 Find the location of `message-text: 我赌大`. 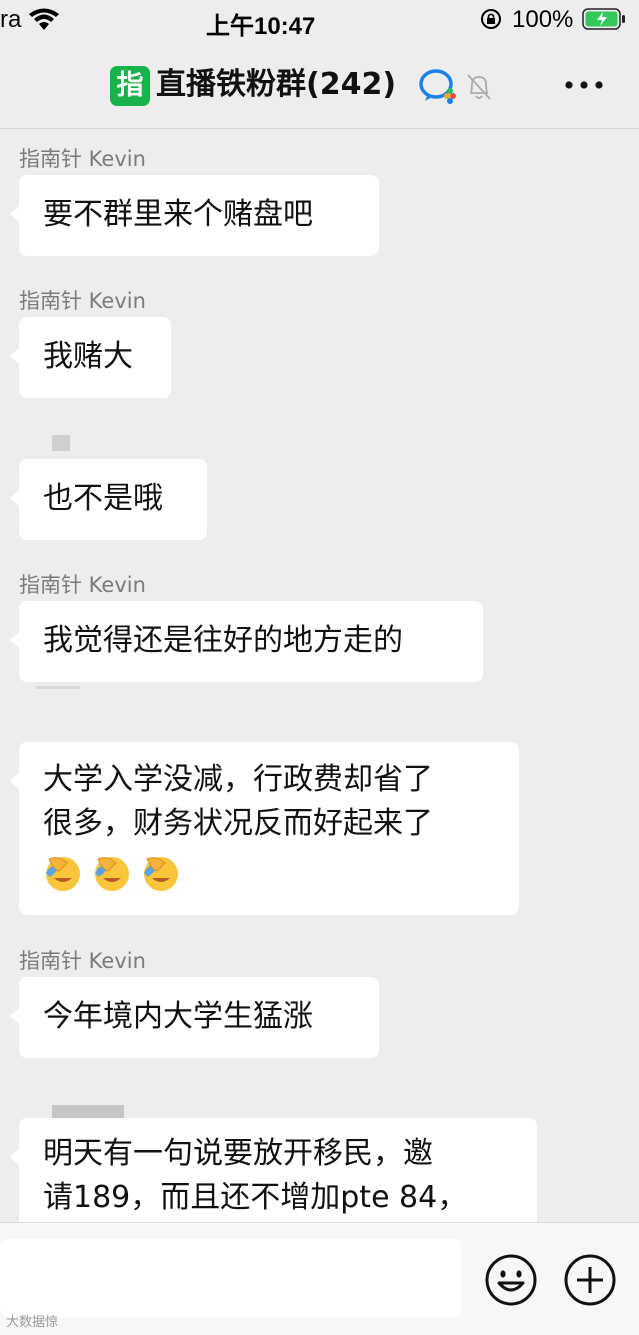

message-text: 我赌大 is located at coordinates (88, 356).